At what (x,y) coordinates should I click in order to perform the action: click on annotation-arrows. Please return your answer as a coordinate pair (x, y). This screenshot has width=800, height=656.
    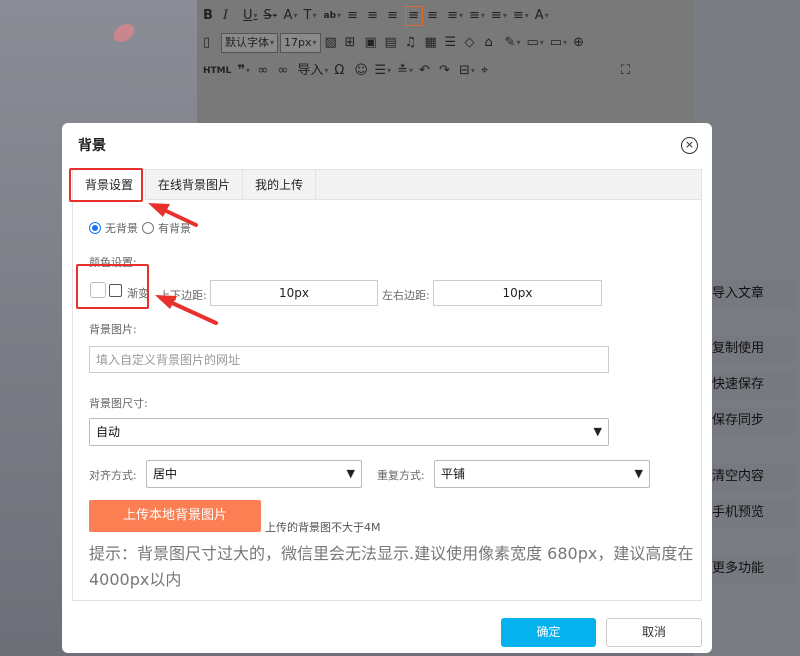
    Looking at the image, I should click on (183, 264).